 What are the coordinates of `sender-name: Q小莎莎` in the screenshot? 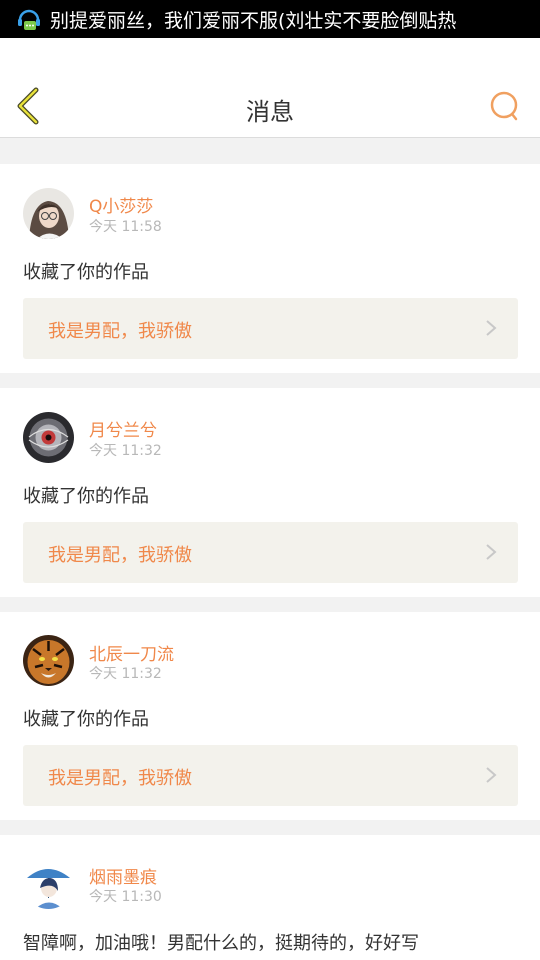 It's located at (121, 204).